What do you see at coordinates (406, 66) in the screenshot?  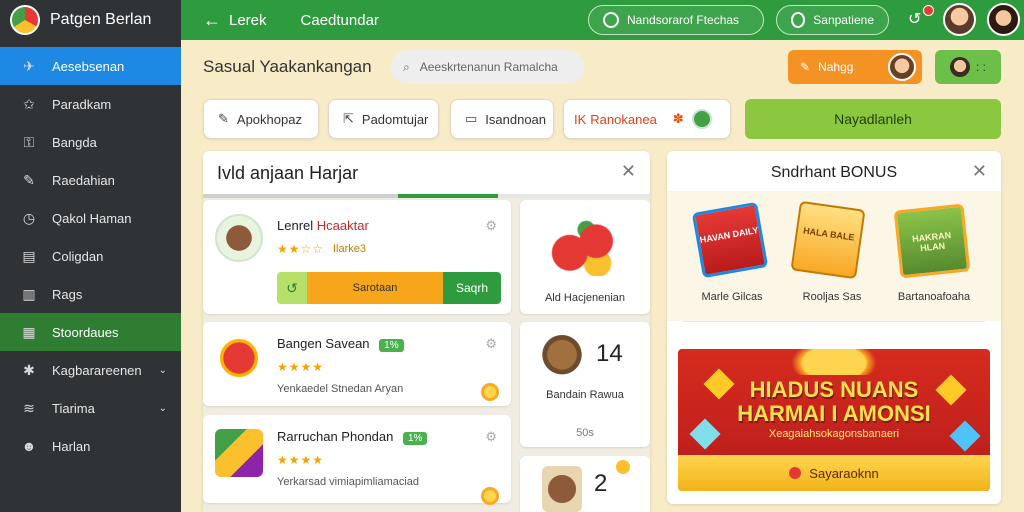 I see `search-icon: ⌕` at bounding box center [406, 66].